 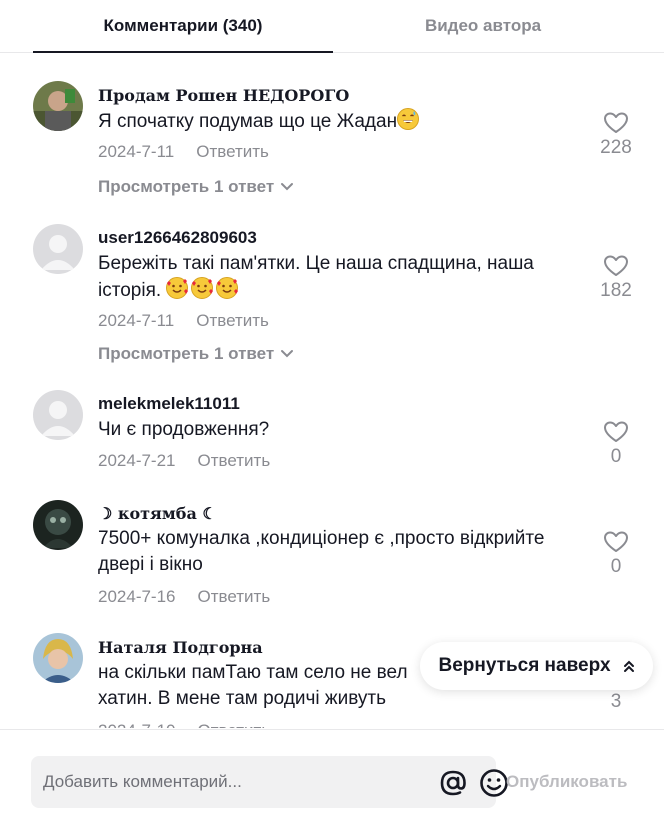 I want to click on double-chevron-up-icon, so click(x=628, y=666).